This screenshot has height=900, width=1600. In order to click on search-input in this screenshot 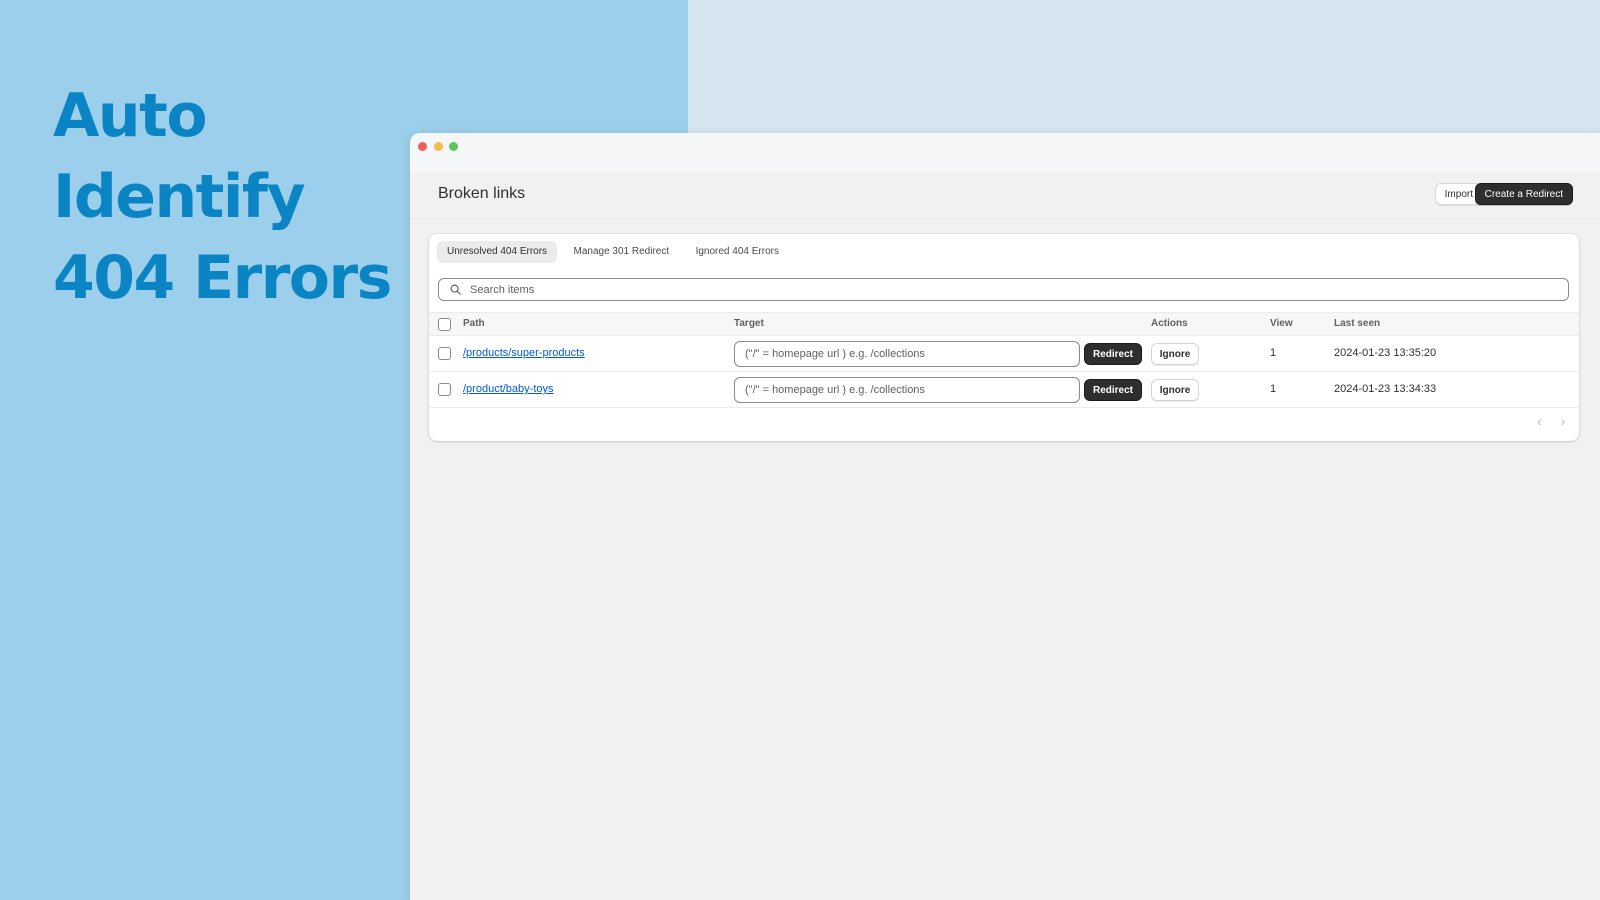, I will do `click(1015, 289)`.